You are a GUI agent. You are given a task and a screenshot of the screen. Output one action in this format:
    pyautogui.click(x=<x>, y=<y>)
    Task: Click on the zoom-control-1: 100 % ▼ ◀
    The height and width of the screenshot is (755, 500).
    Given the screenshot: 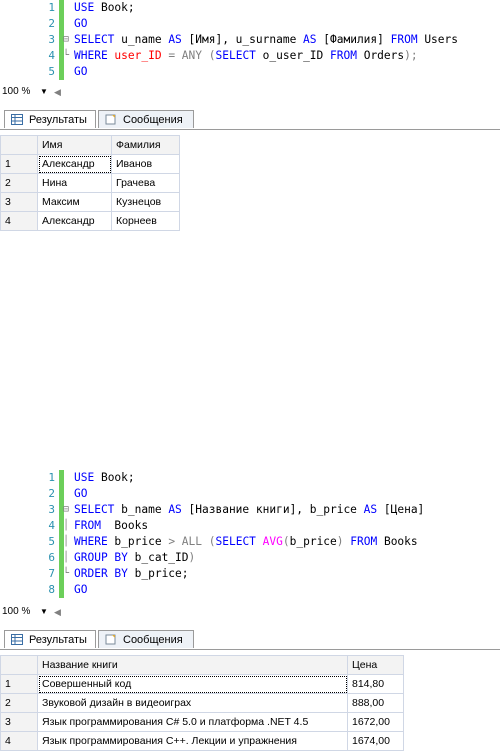 What is the action you would take?
    pyautogui.click(x=250, y=92)
    